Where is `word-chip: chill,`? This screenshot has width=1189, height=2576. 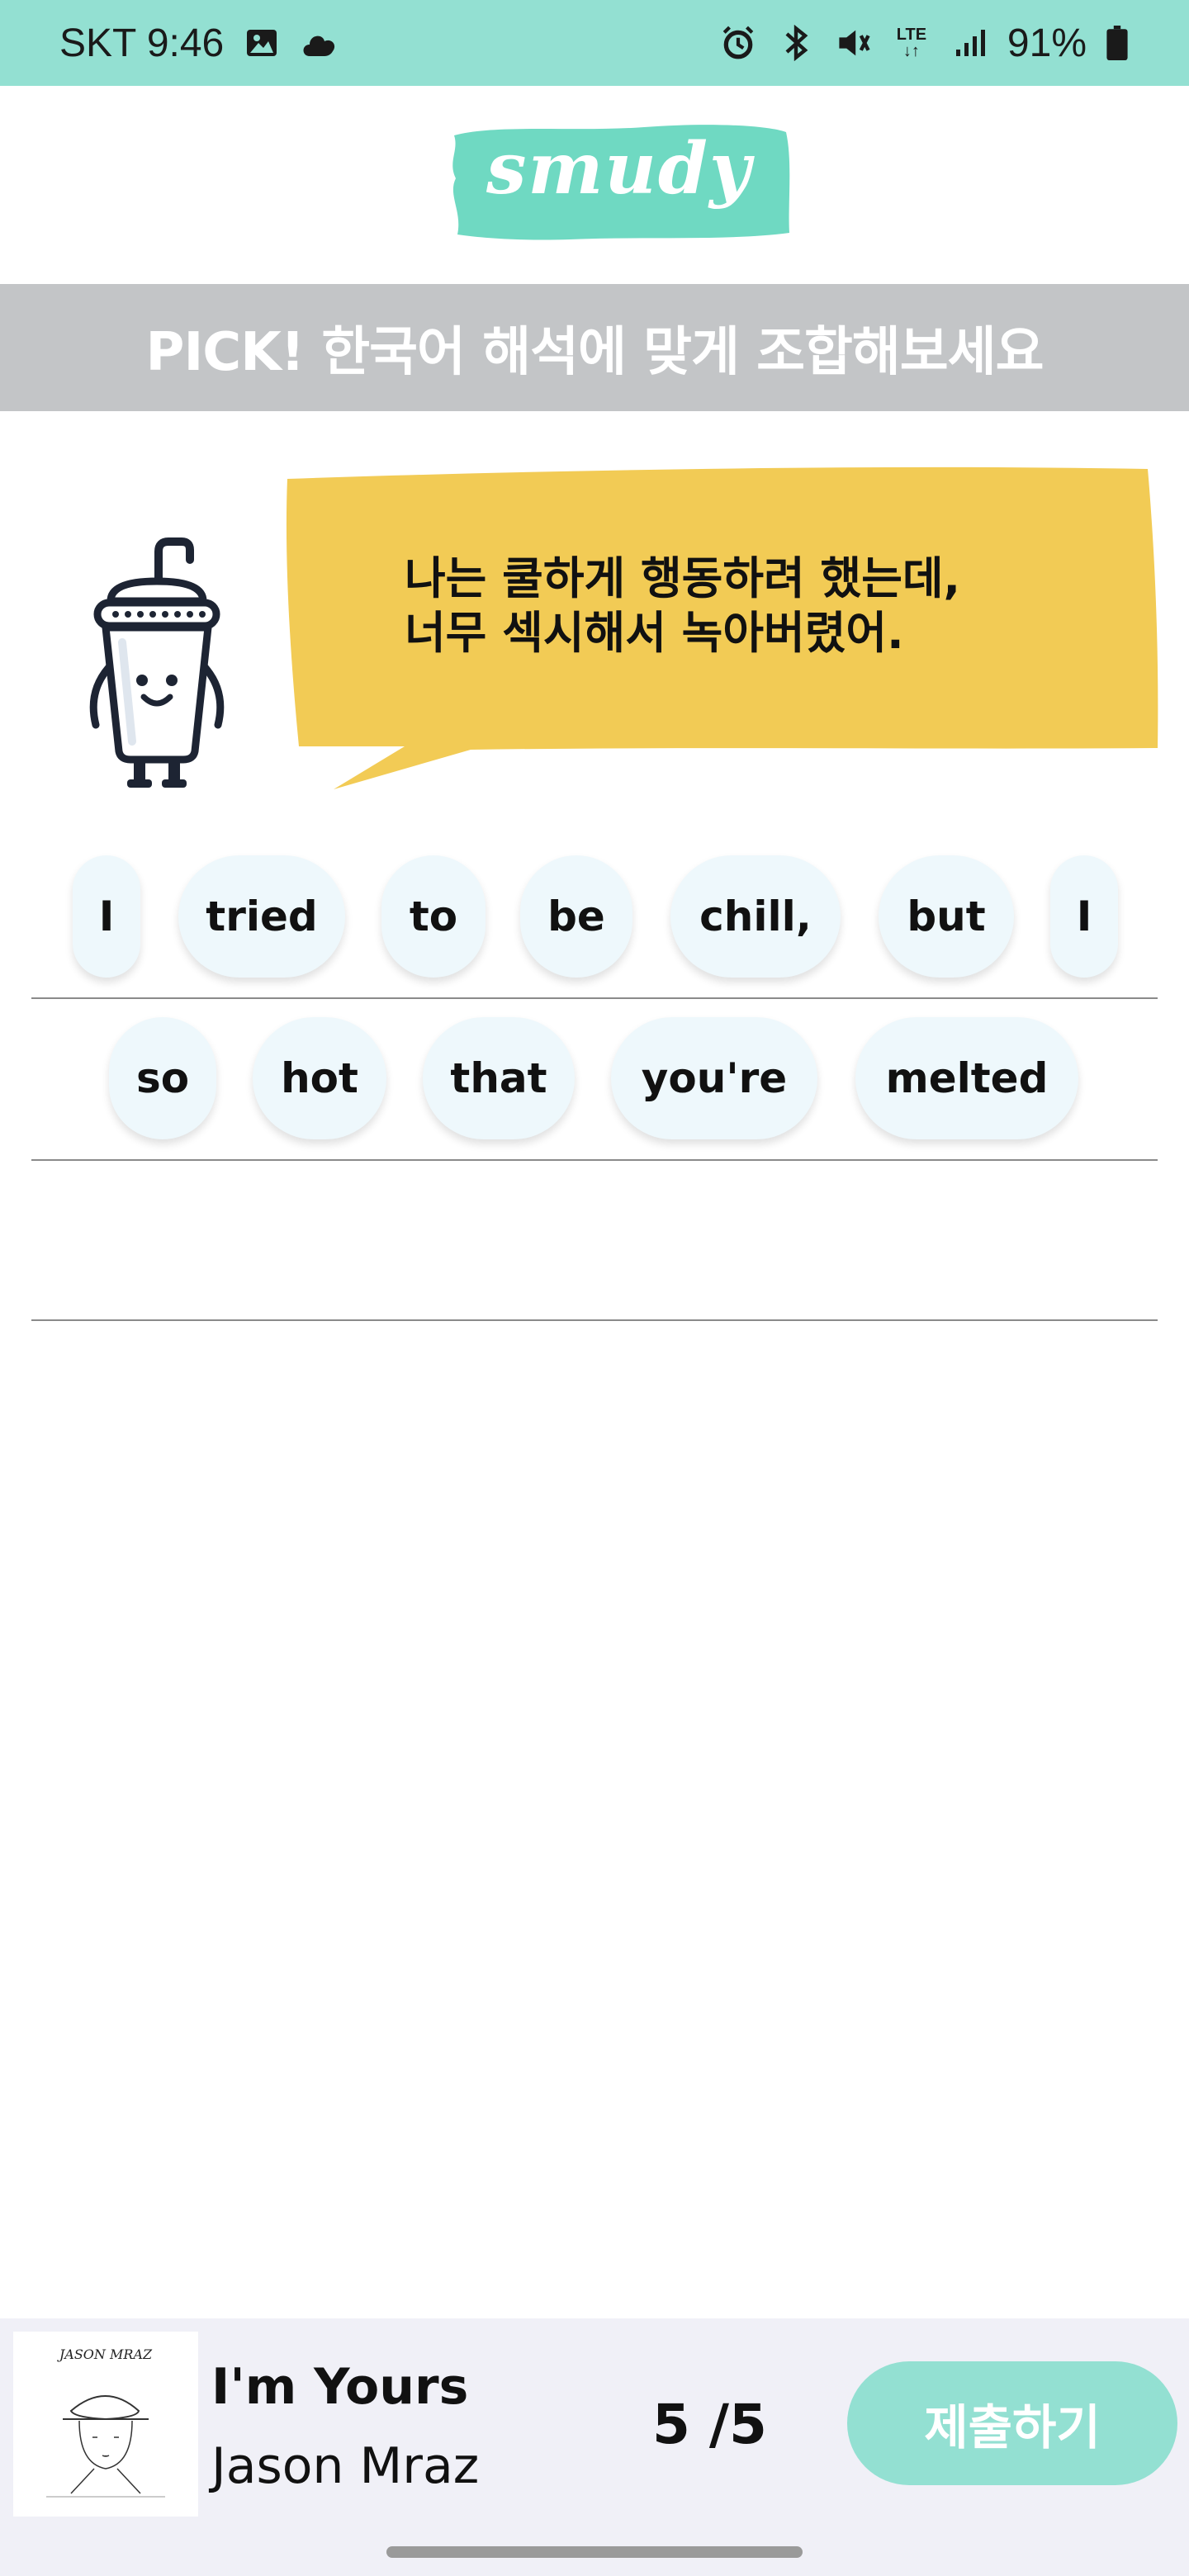 word-chip: chill, is located at coordinates (755, 916).